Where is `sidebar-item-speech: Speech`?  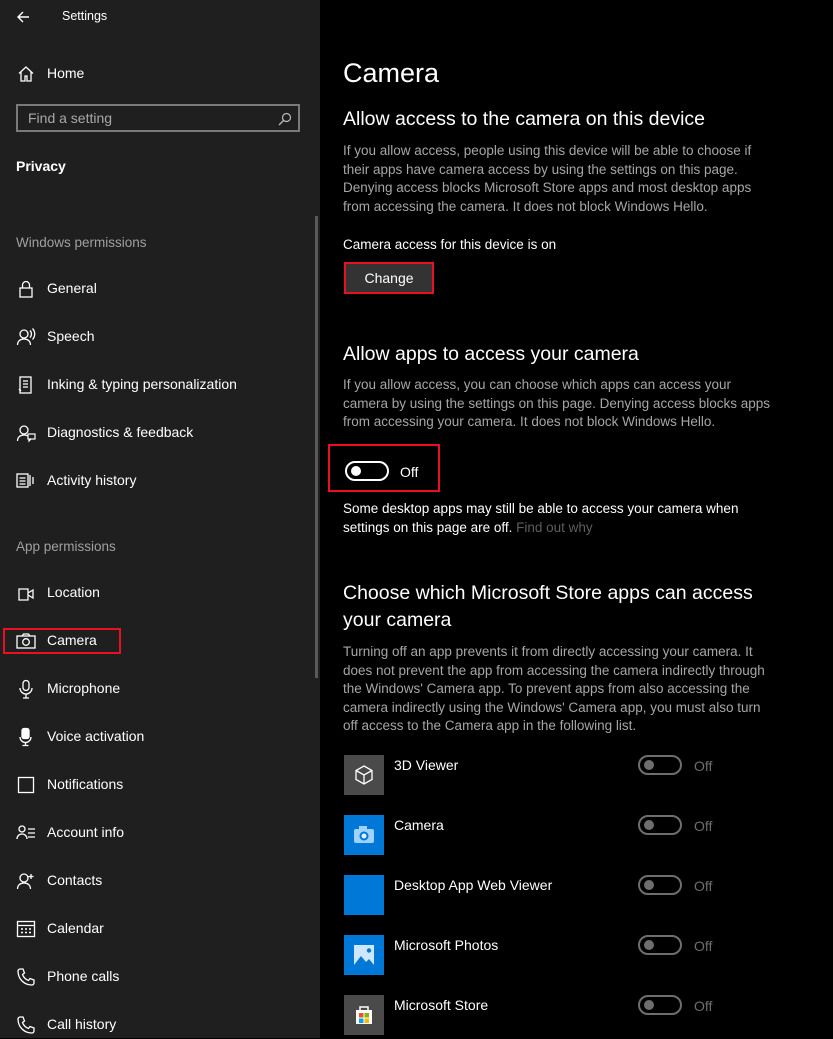
sidebar-item-speech: Speech is located at coordinates (160, 337).